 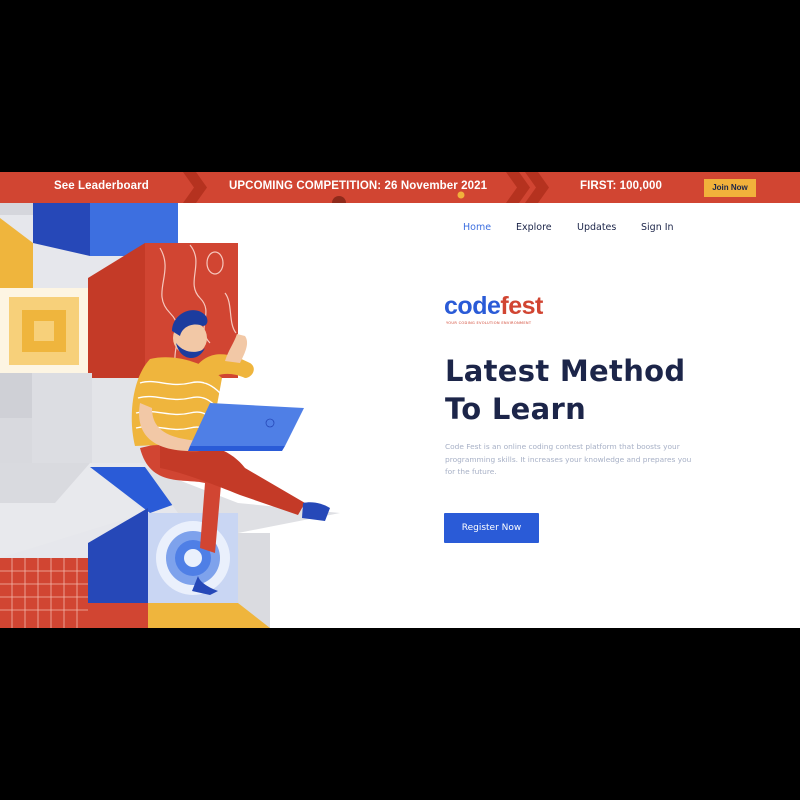 What do you see at coordinates (491, 528) in the screenshot?
I see `register-now-button: Register Now` at bounding box center [491, 528].